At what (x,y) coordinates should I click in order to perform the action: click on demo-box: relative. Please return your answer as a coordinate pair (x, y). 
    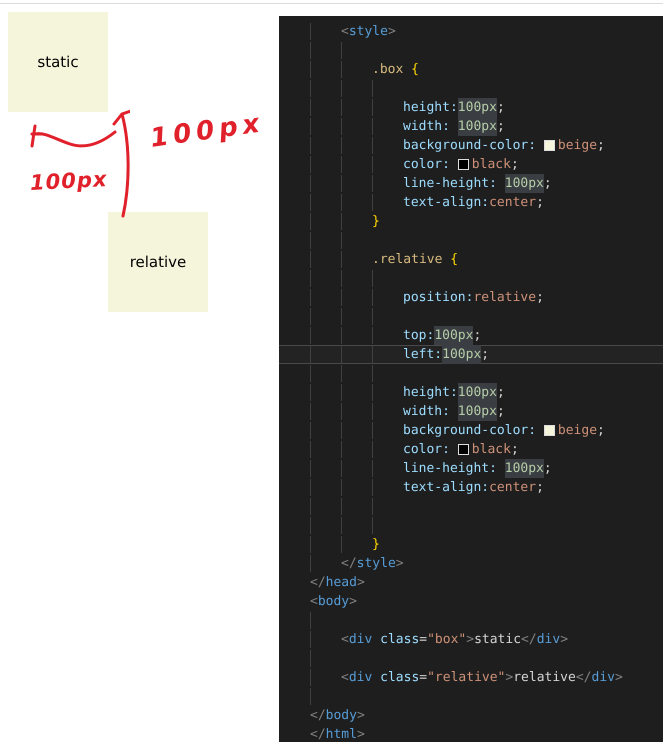
    Looking at the image, I should click on (158, 262).